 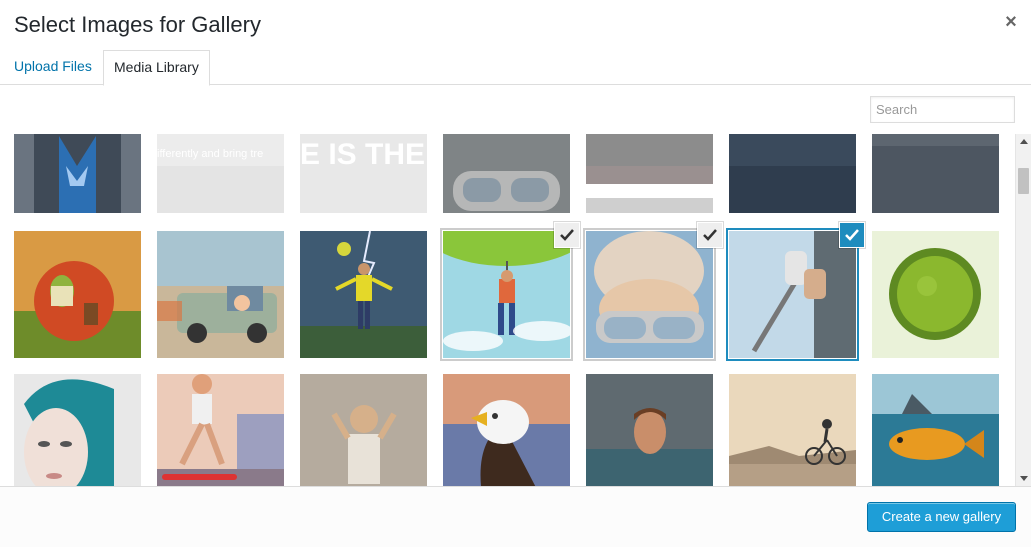 What do you see at coordinates (77, 173) in the screenshot?
I see `media-thumb-superhero-shirt` at bounding box center [77, 173].